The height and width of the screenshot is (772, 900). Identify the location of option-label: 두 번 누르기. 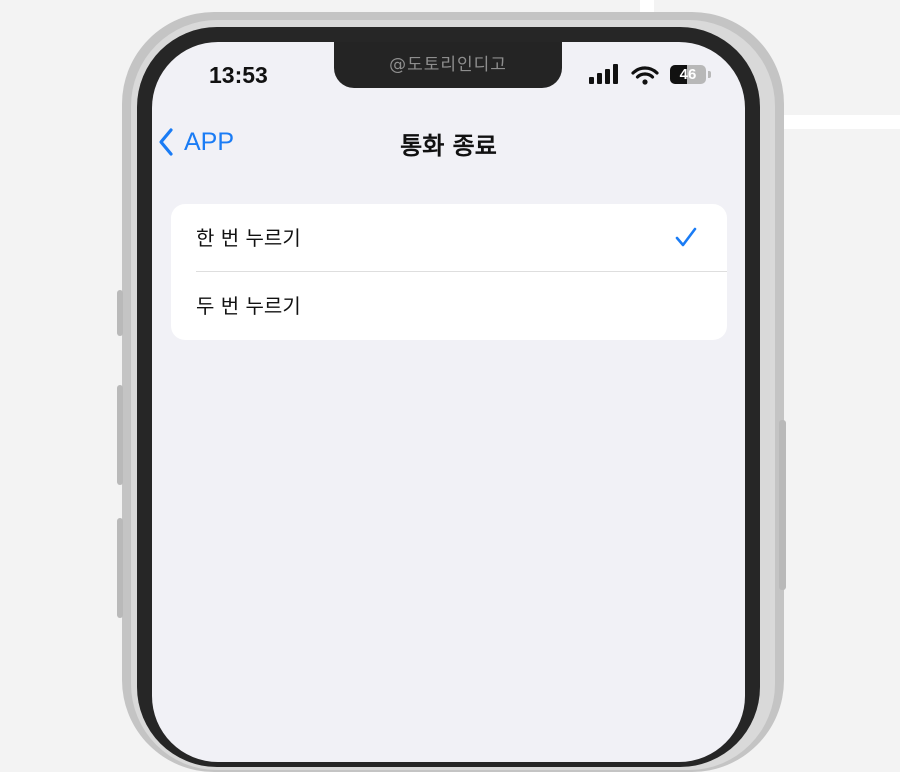
(248, 306).